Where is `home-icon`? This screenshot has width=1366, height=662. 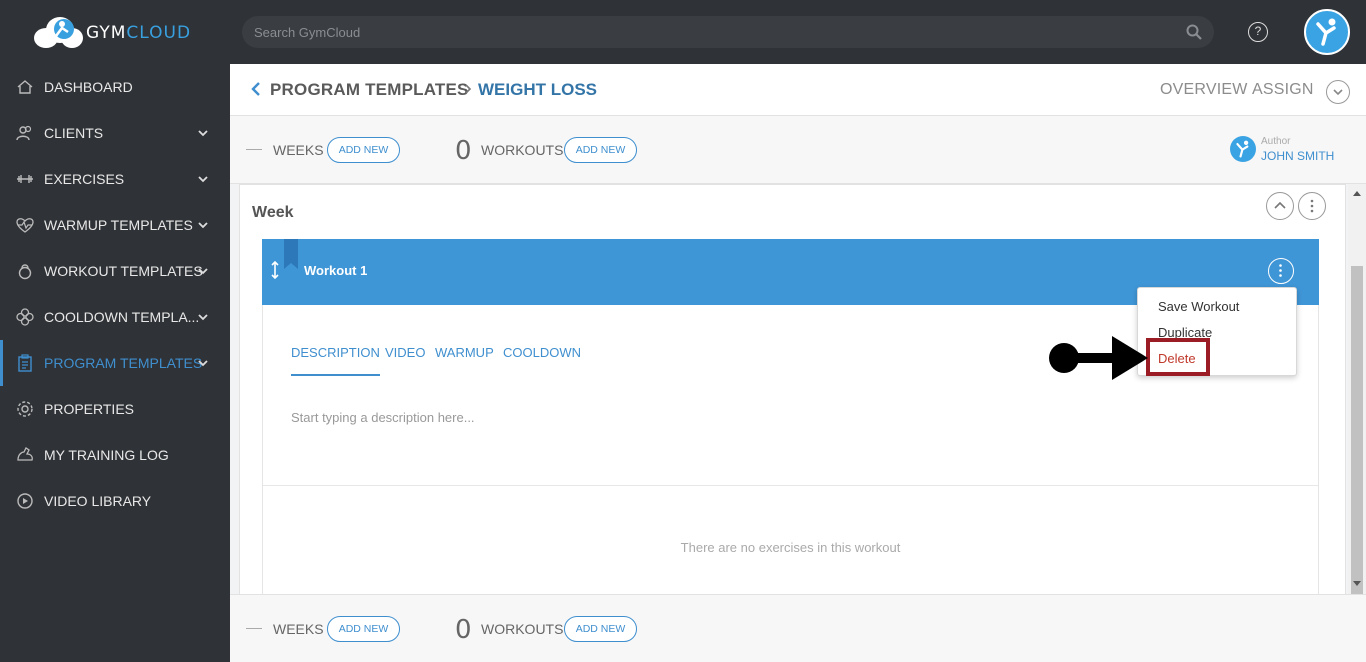 home-icon is located at coordinates (25, 87).